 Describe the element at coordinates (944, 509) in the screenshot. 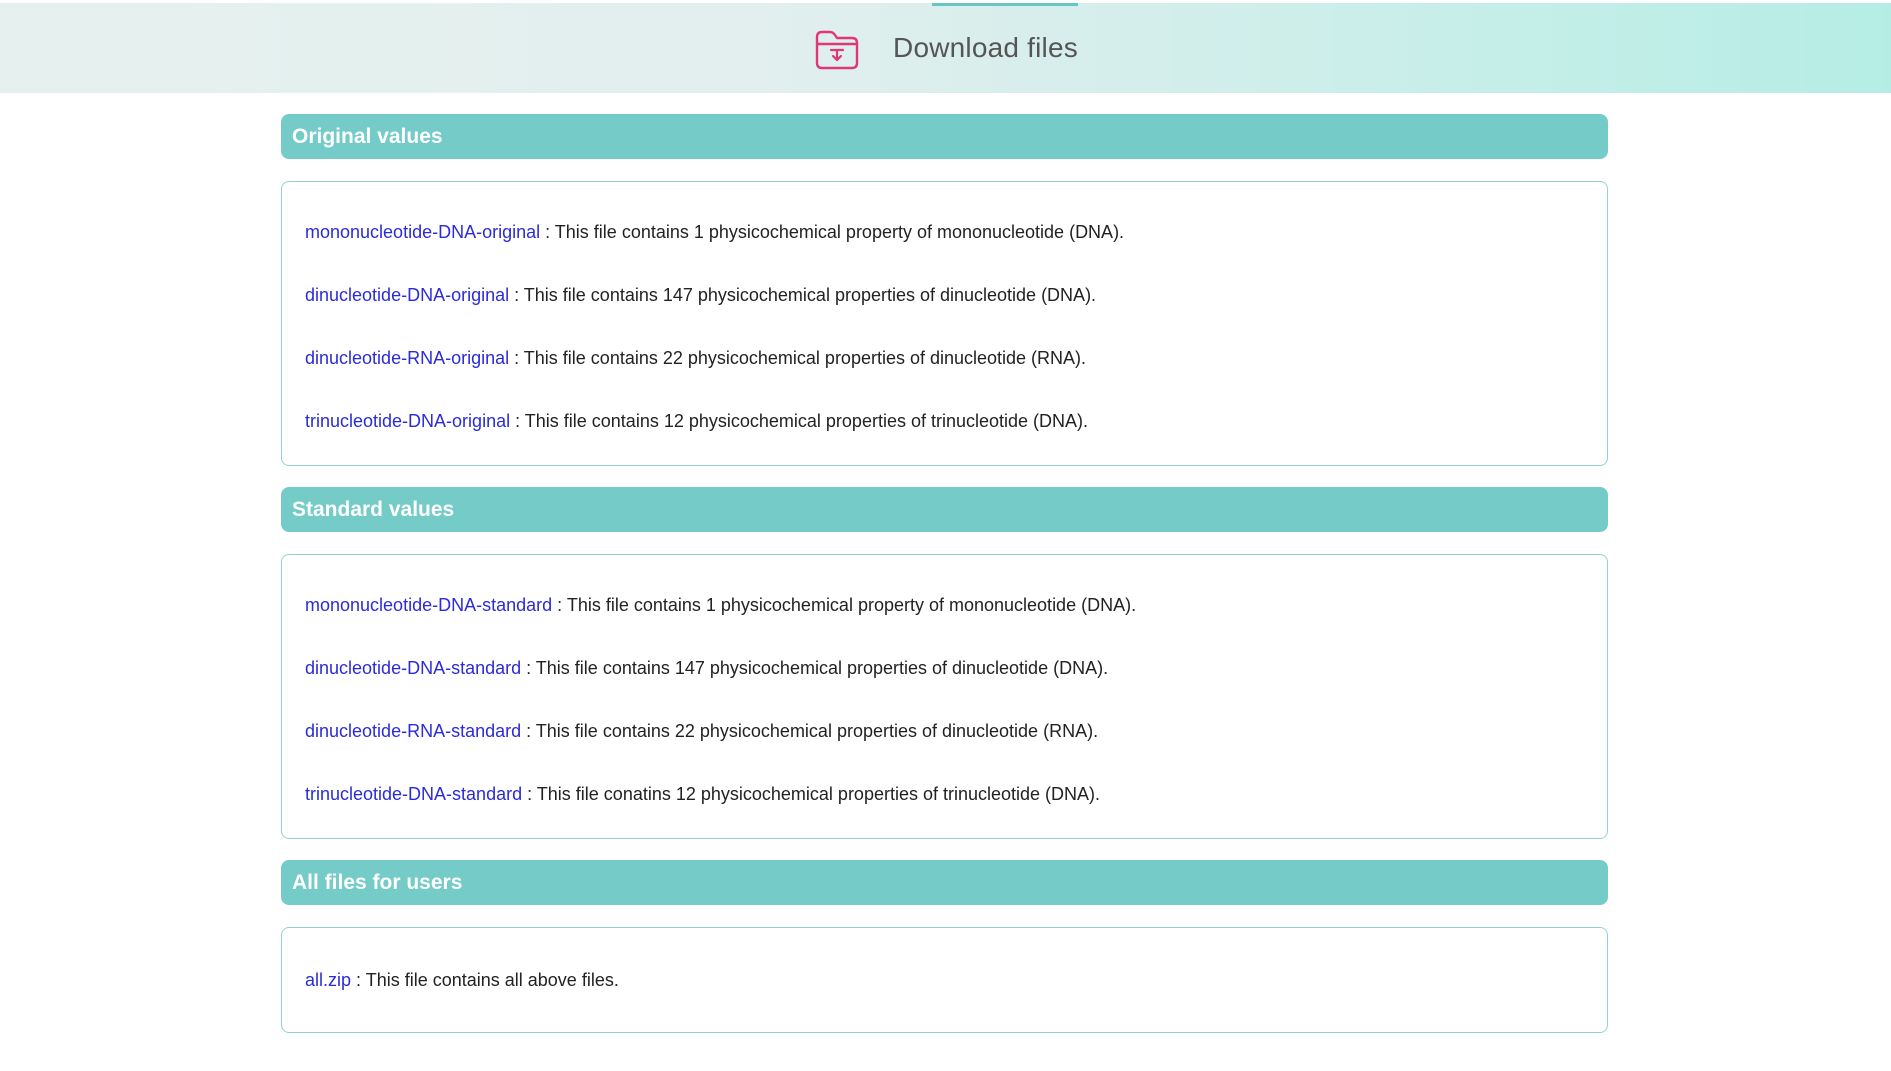

I see `section-header-standard: Standard values` at that location.